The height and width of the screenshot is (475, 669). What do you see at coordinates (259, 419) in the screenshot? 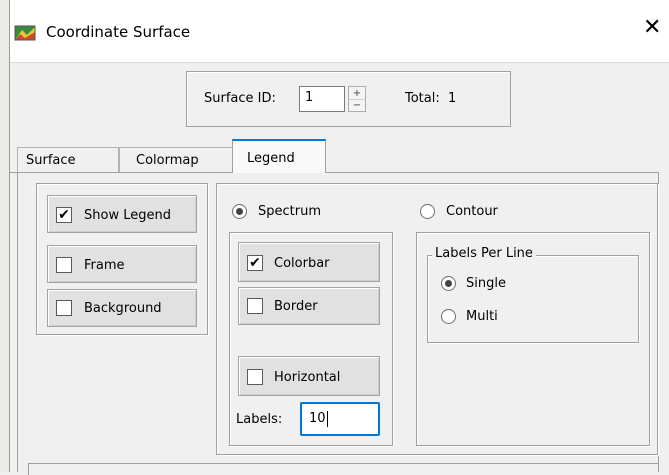
I see `labels-label: Labels:` at bounding box center [259, 419].